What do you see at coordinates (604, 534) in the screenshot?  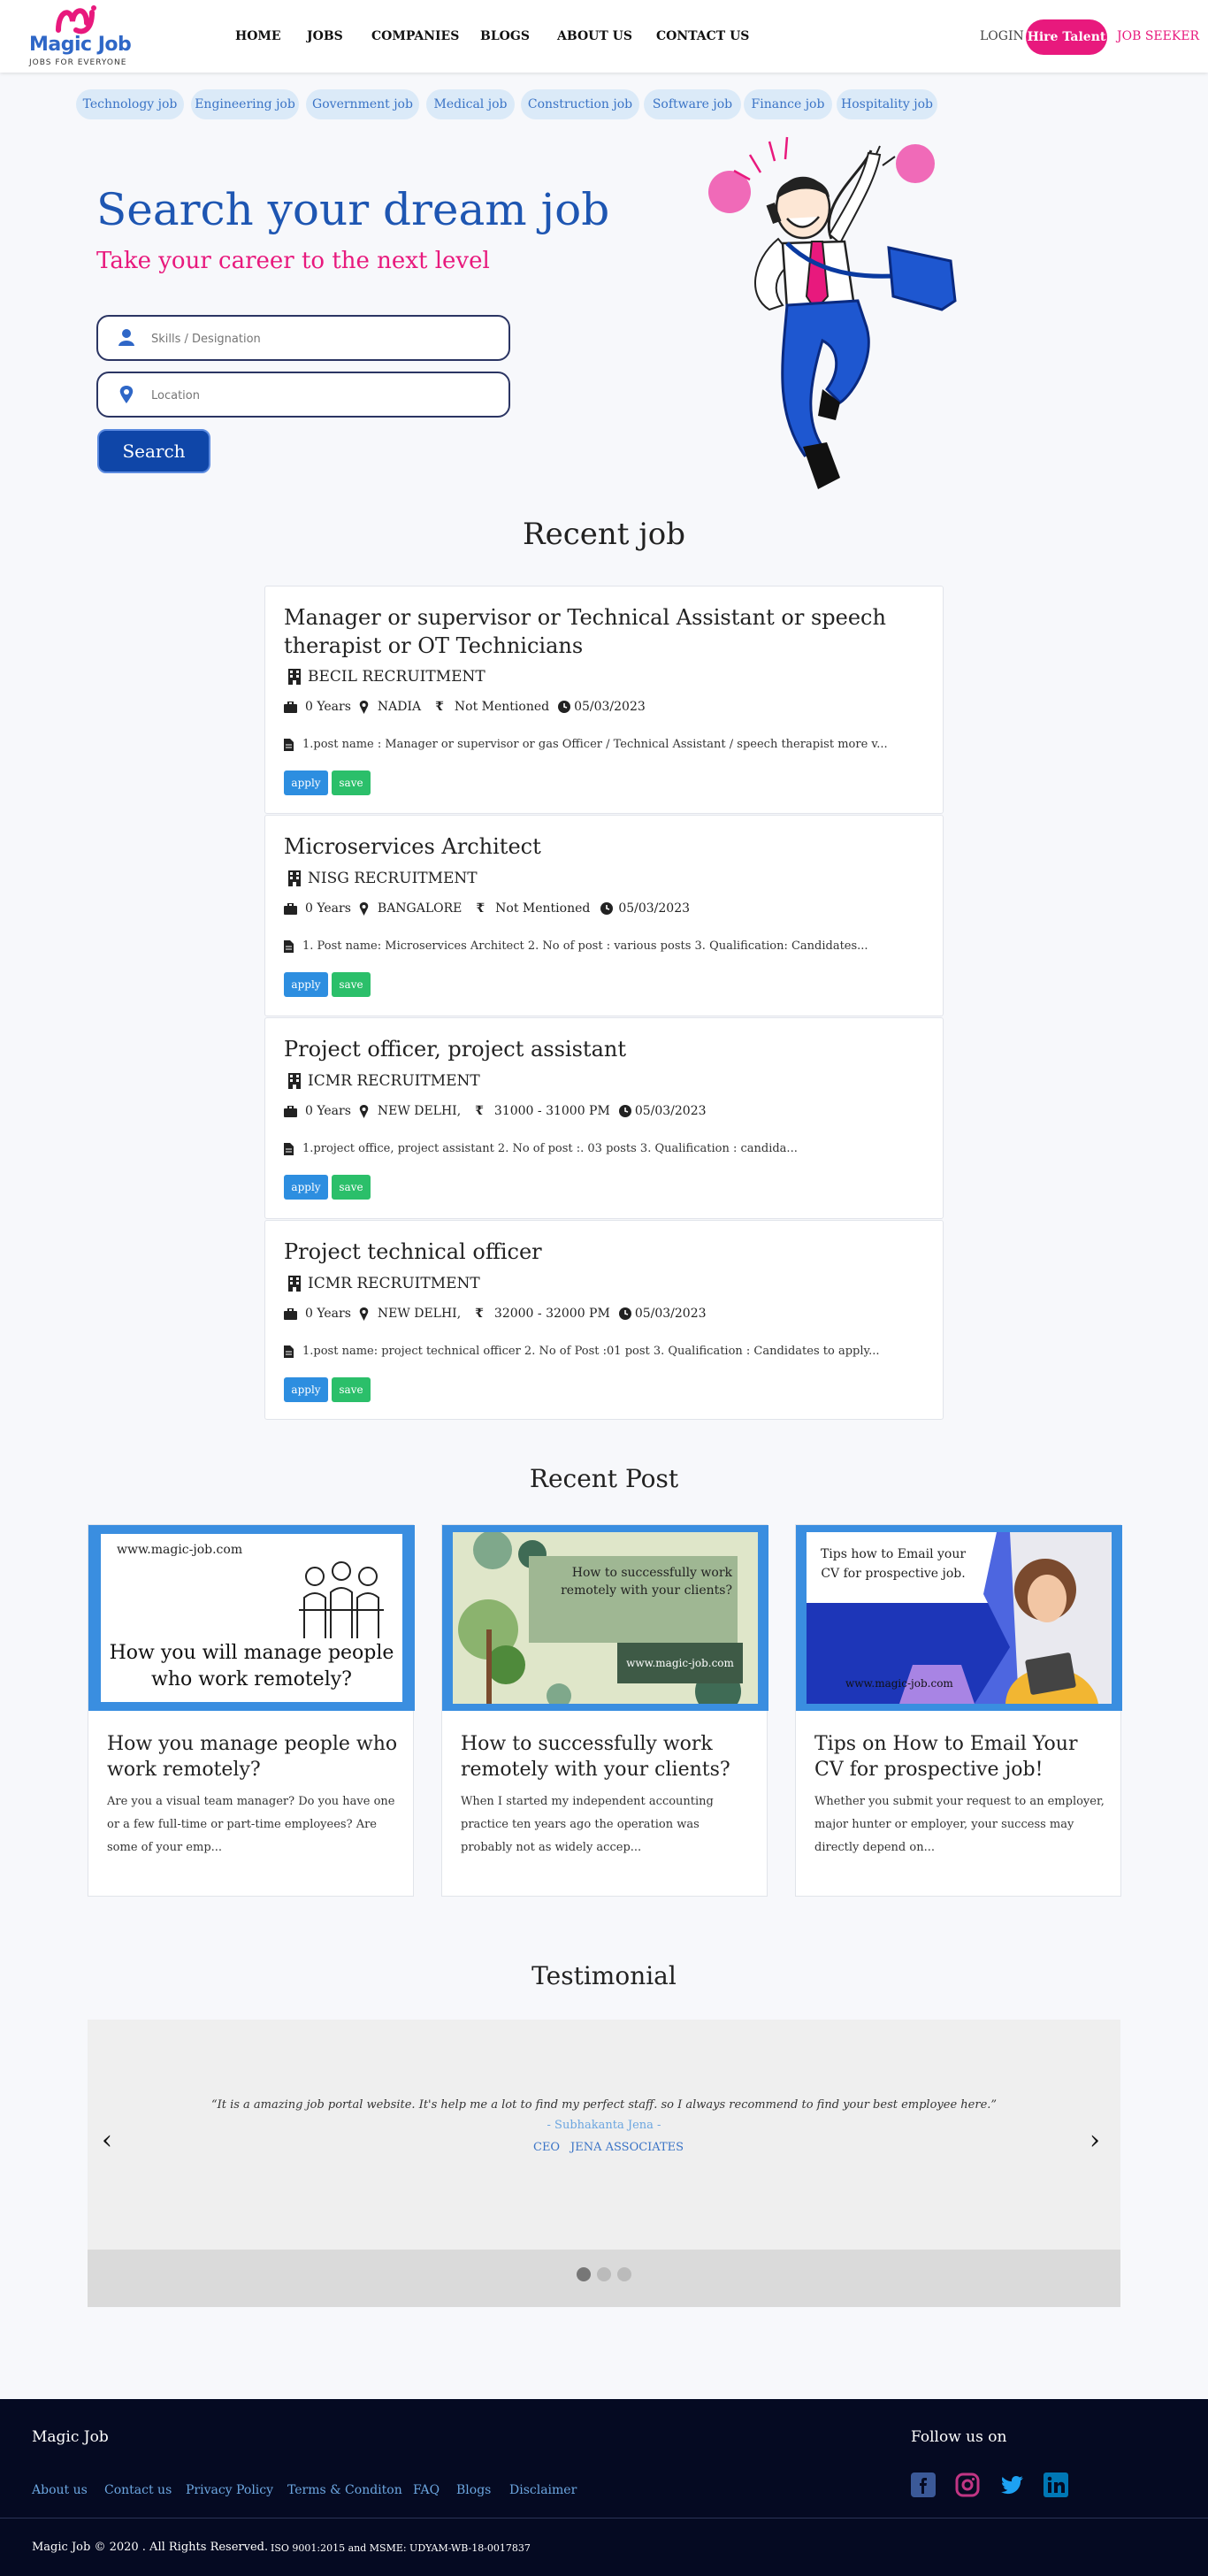 I see `recent-job-title: Recent job` at bounding box center [604, 534].